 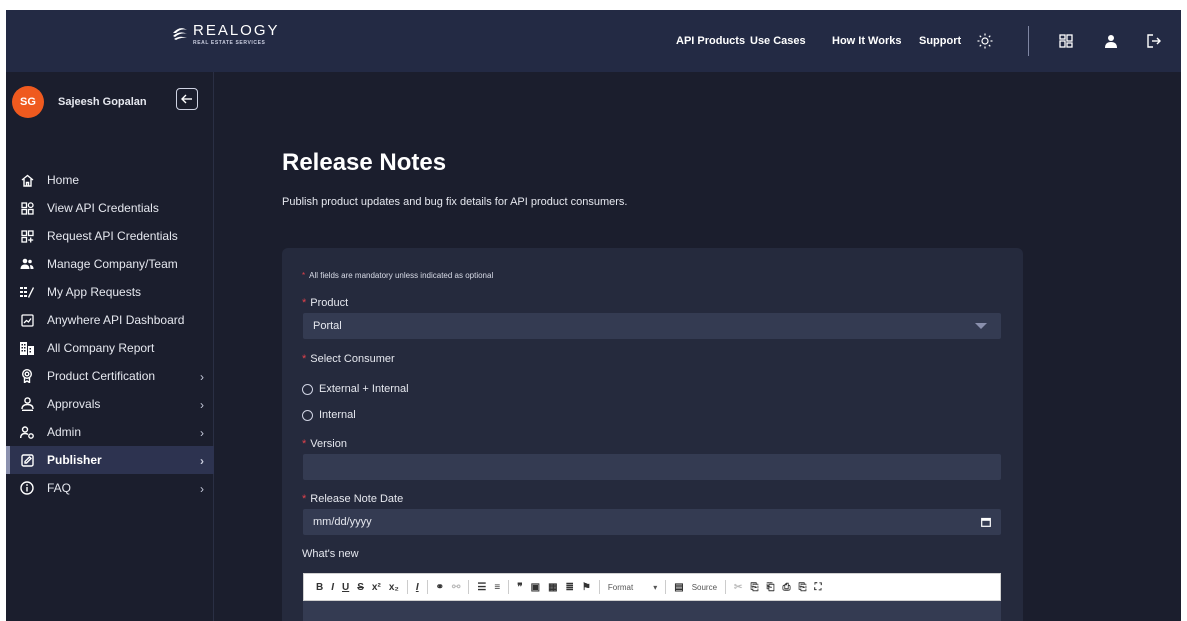 I want to click on sidebar-item-label: Home, so click(x=63, y=180).